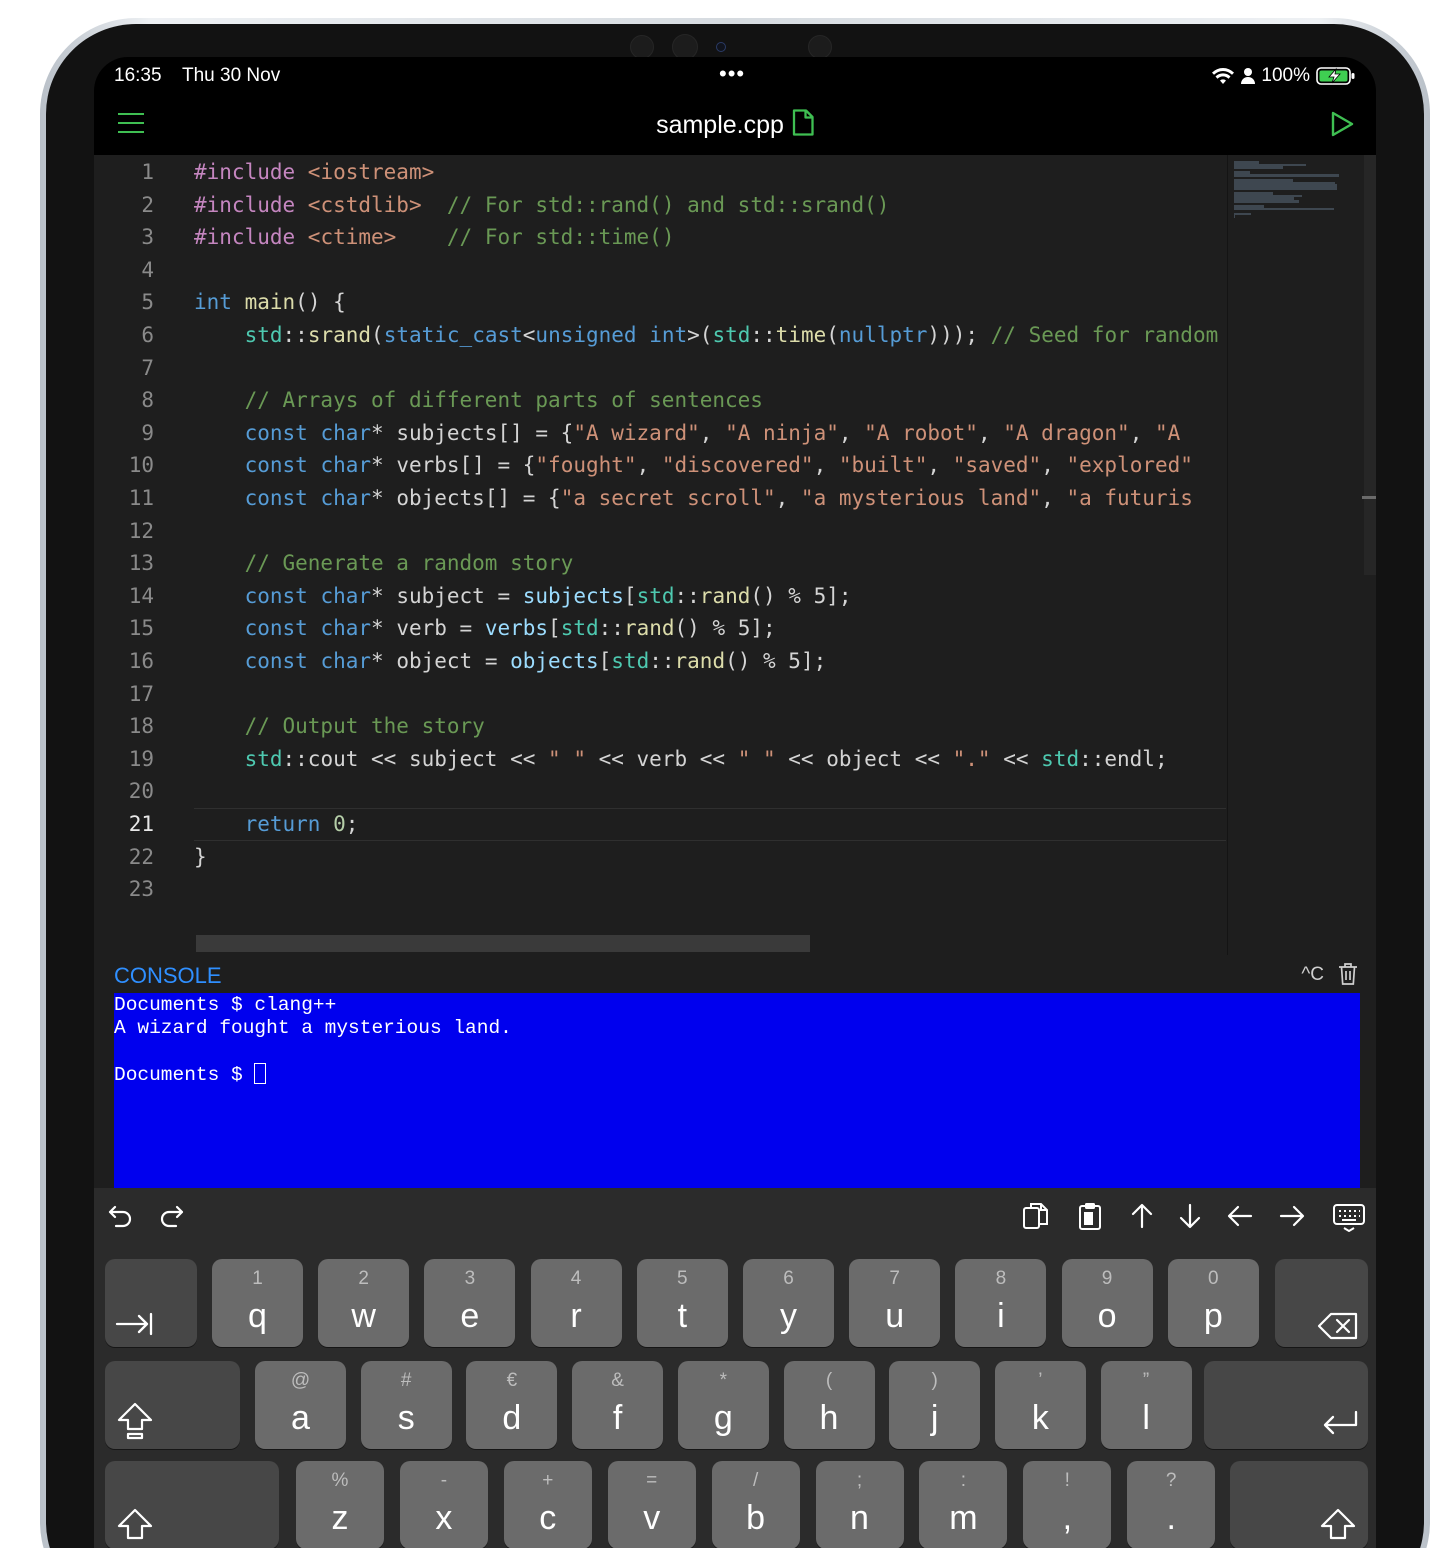 The width and height of the screenshot is (1450, 1548). I want to click on key-secondary-label: !, so click(1067, 1480).